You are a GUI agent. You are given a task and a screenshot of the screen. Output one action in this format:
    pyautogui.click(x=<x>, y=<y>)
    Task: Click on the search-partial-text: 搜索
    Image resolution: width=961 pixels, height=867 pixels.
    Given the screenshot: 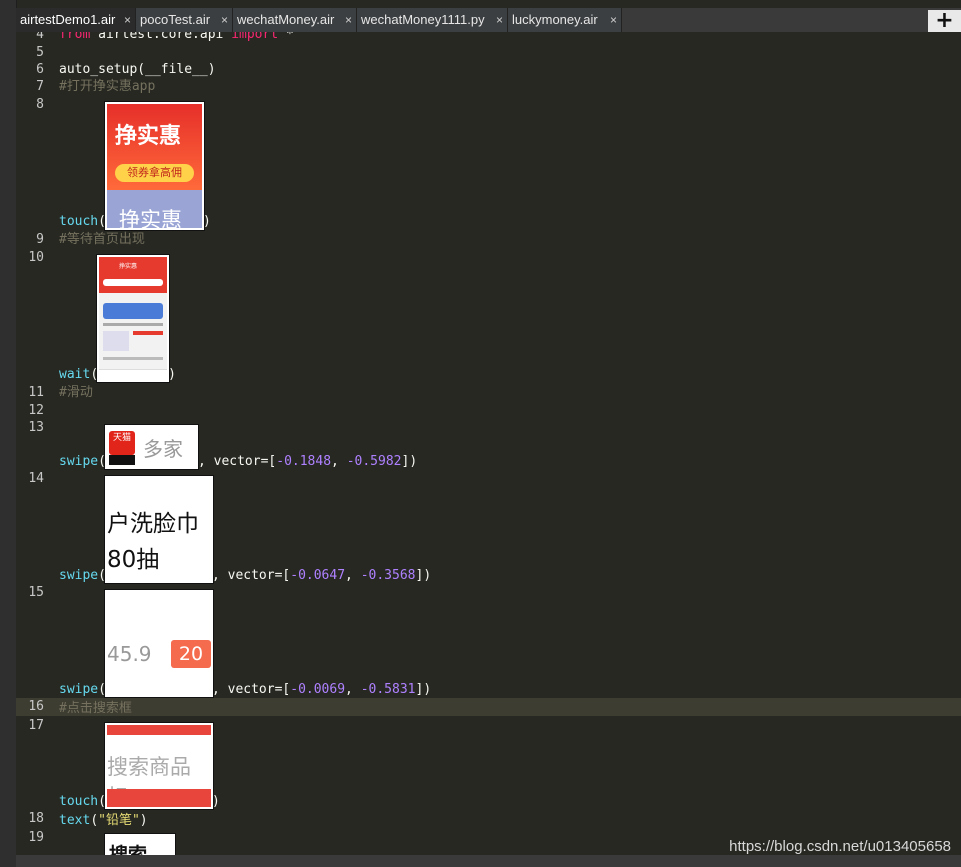 What is the action you would take?
    pyautogui.click(x=128, y=849)
    